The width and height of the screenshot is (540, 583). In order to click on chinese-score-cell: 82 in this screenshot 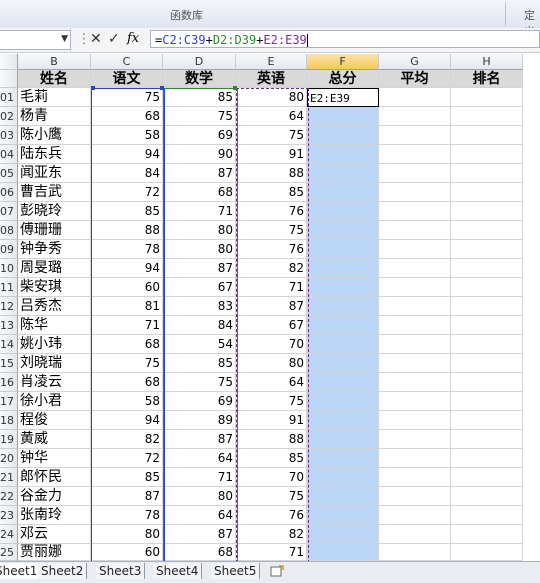, I will do `click(127, 439)`.